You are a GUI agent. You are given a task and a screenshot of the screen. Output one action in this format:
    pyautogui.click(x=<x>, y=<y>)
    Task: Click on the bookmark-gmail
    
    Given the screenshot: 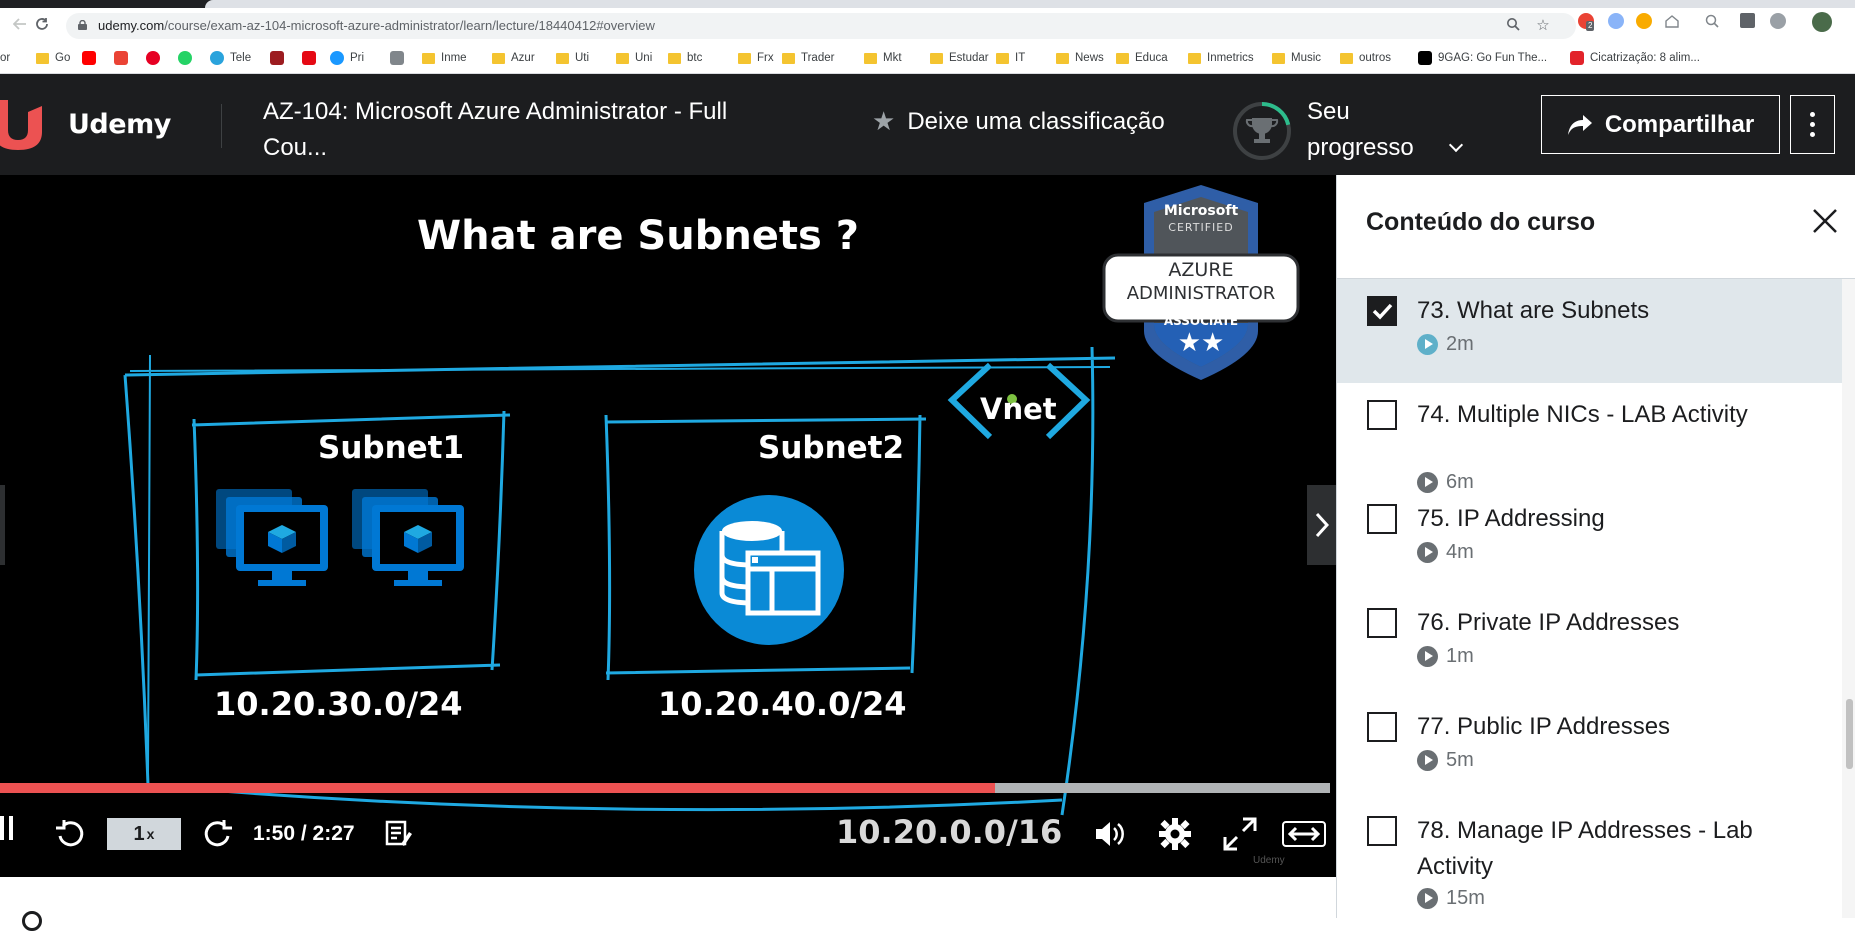 What is the action you would take?
    pyautogui.click(x=124, y=58)
    